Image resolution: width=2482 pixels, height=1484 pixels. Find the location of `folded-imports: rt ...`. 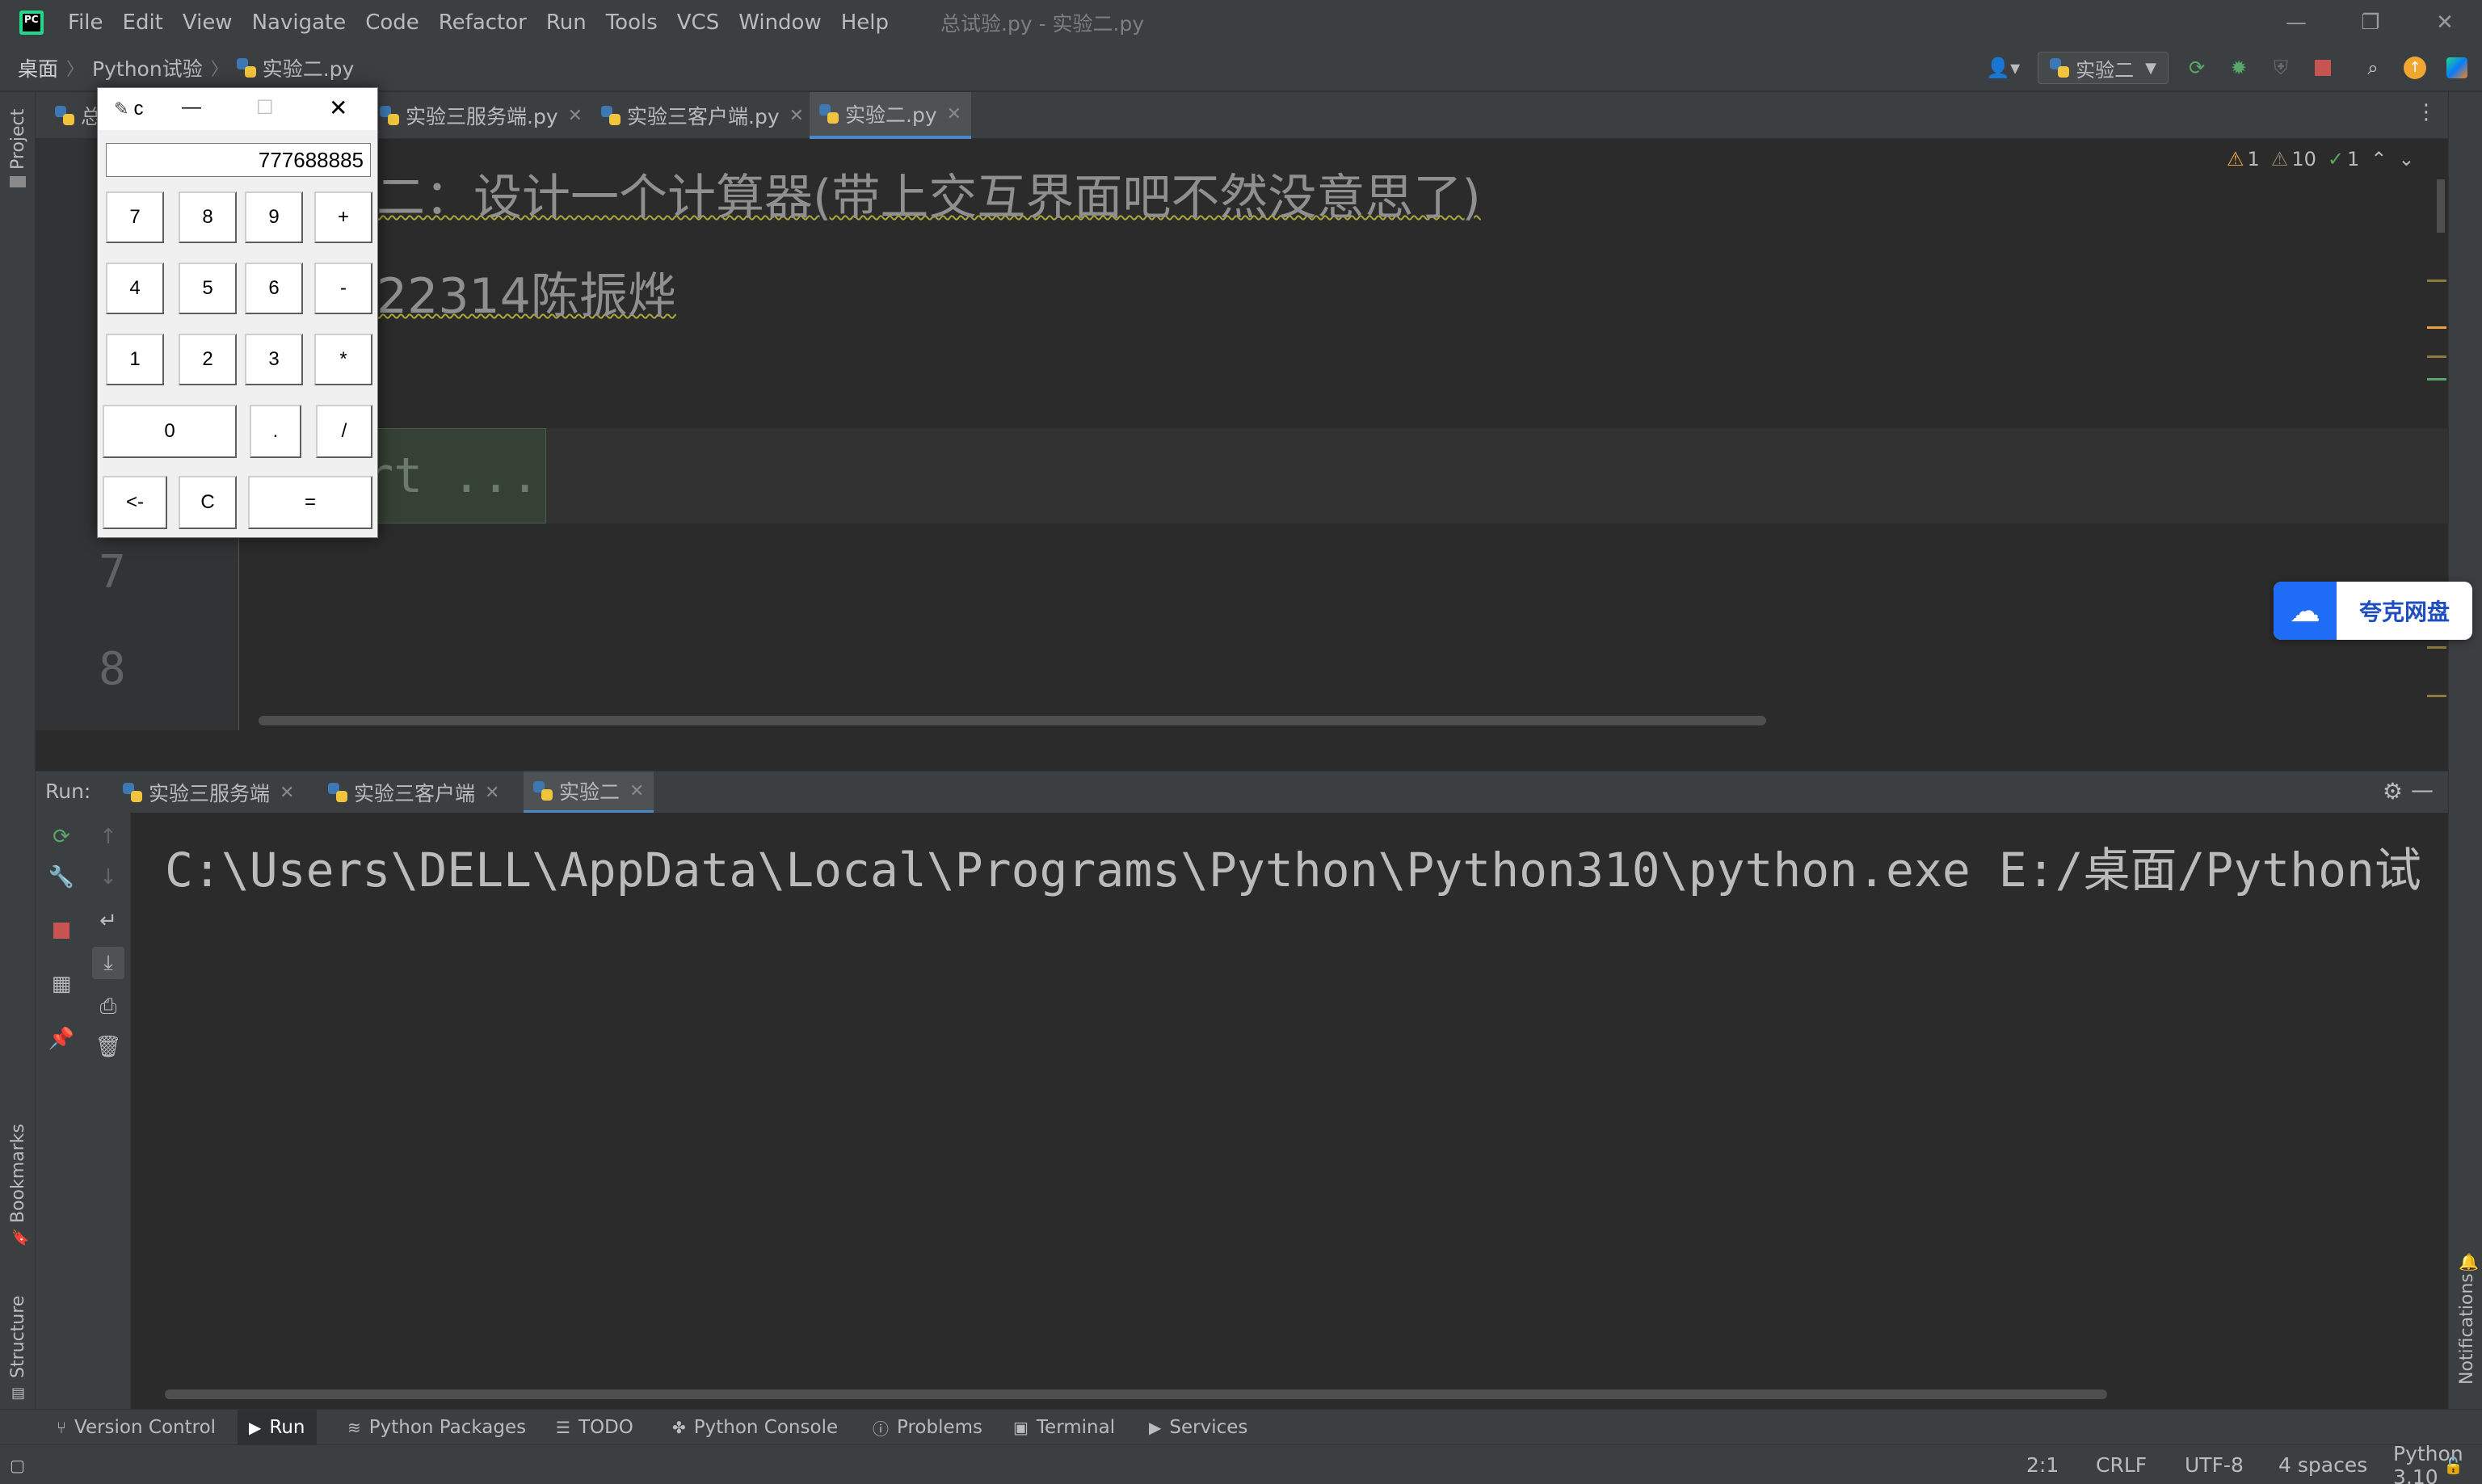

folded-imports: rt ... is located at coordinates (451, 475).